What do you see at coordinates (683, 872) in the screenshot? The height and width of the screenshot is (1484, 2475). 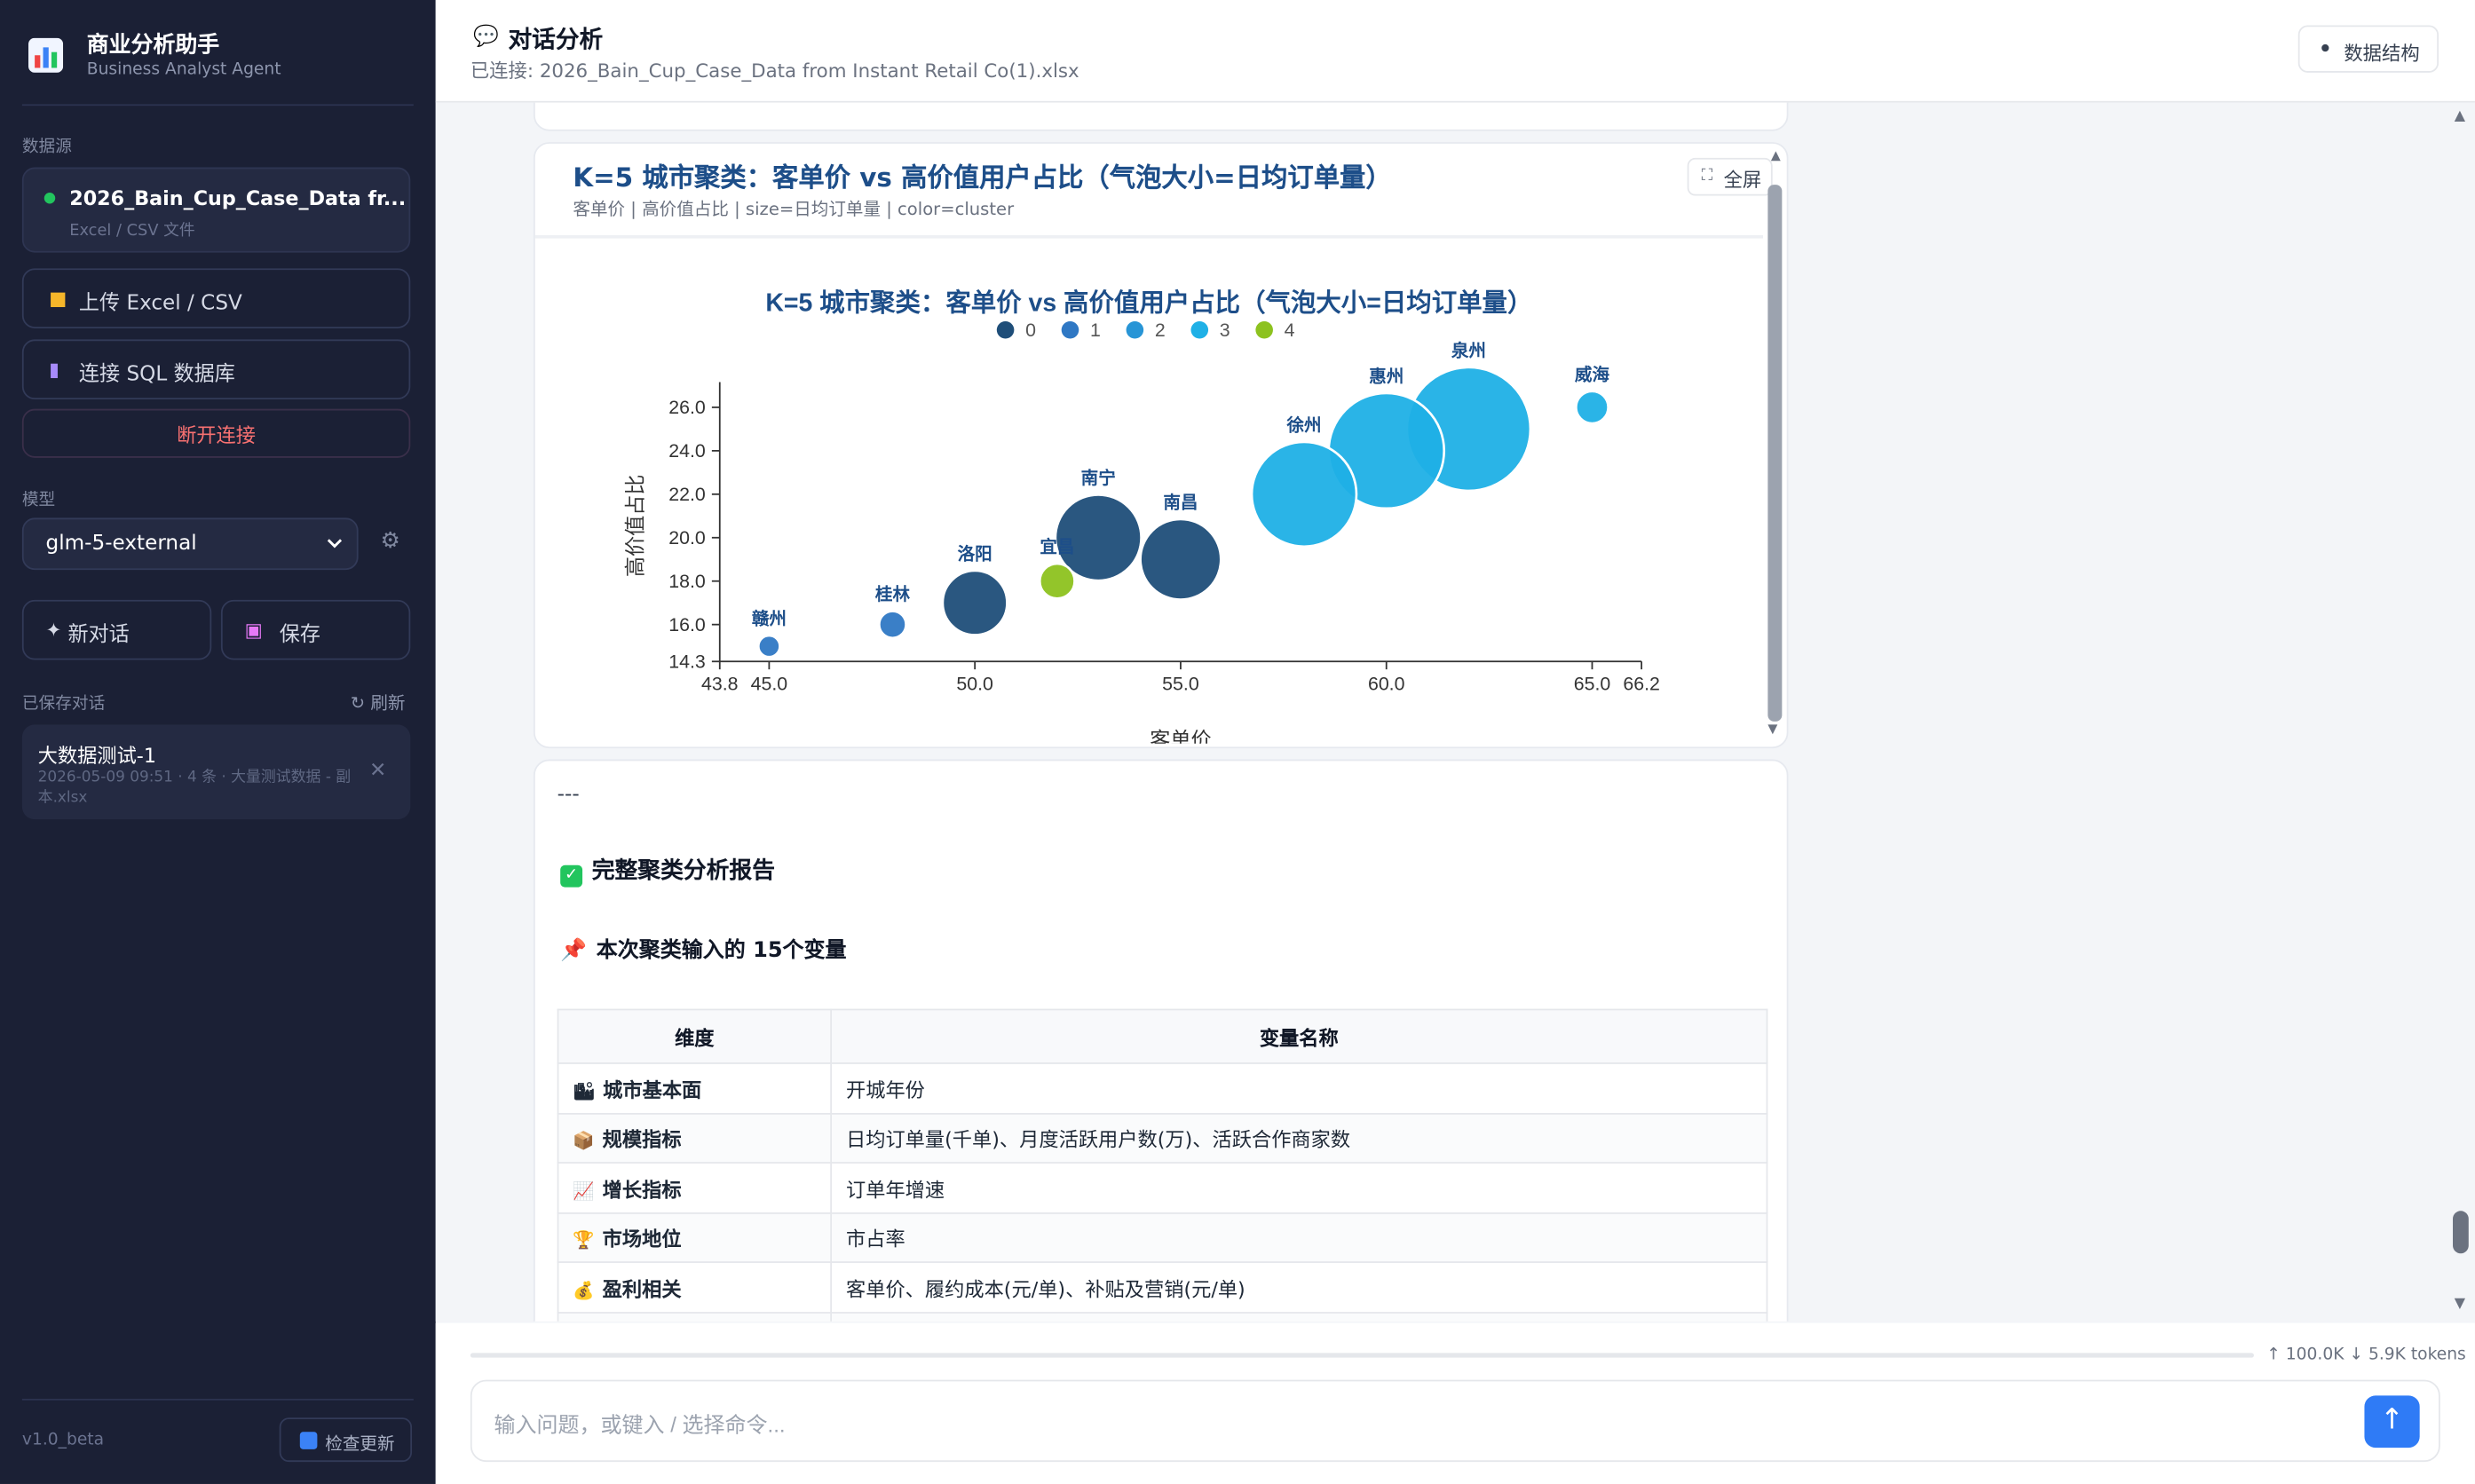 I see `report-heading-text: 完整聚类分析报告` at bounding box center [683, 872].